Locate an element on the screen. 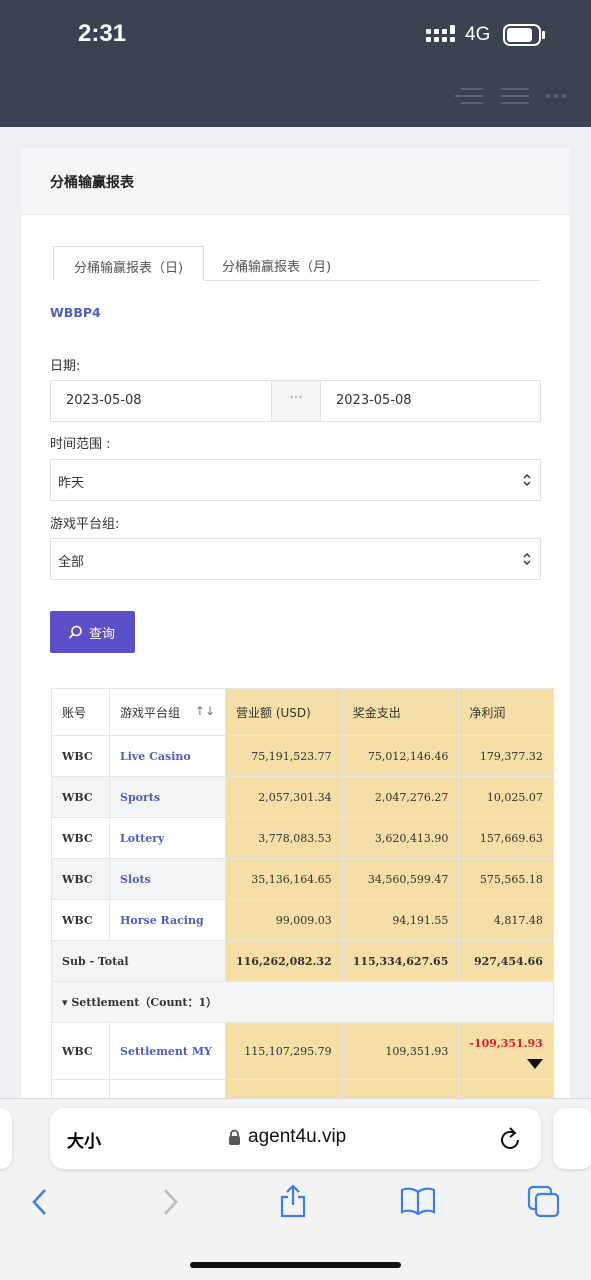 The image size is (591, 1280). date-range-picker: 2023-05-08 ··· 2023-05-08 is located at coordinates (295, 401).